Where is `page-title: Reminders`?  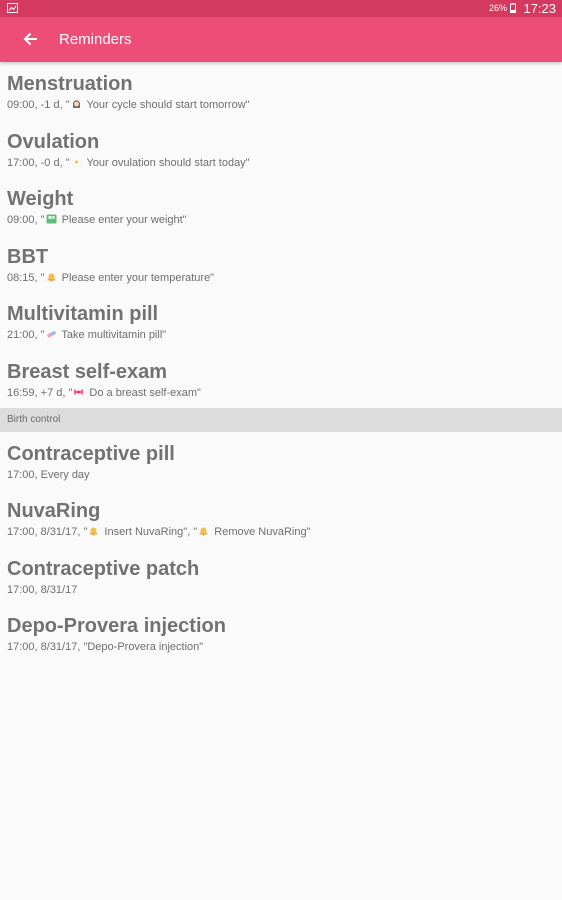 page-title: Reminders is located at coordinates (95, 39).